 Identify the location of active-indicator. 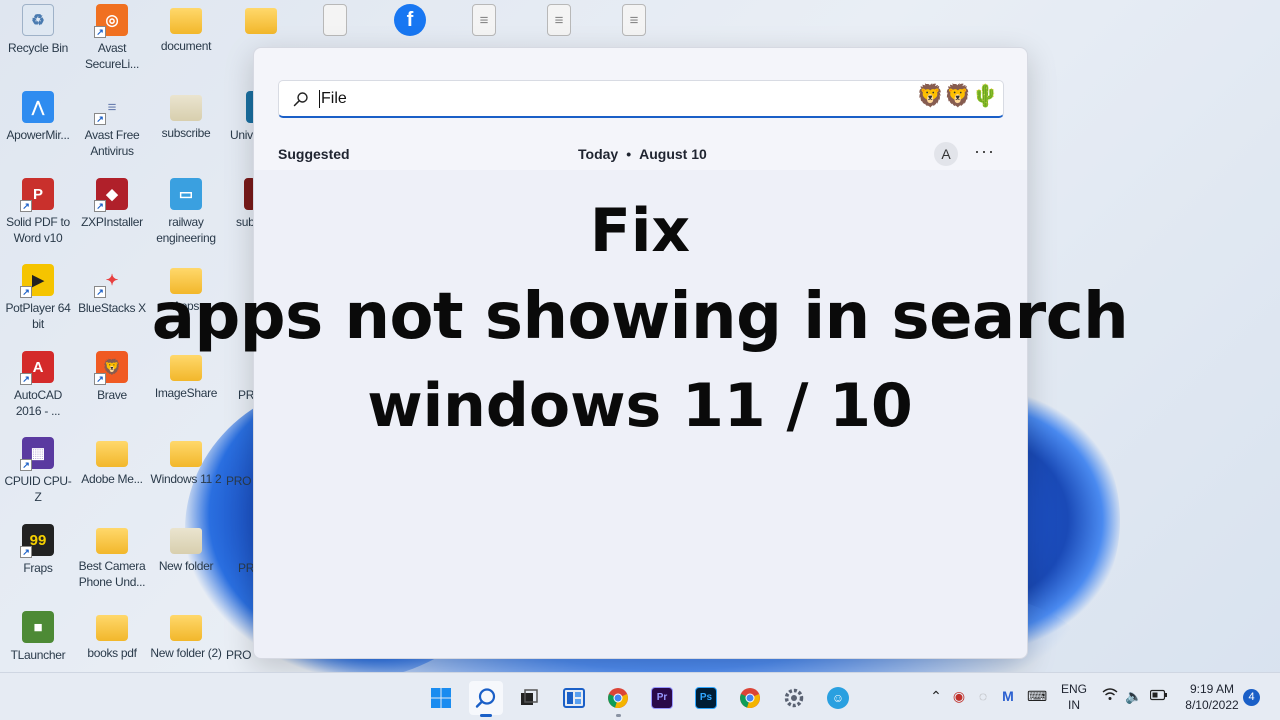
(486, 715).